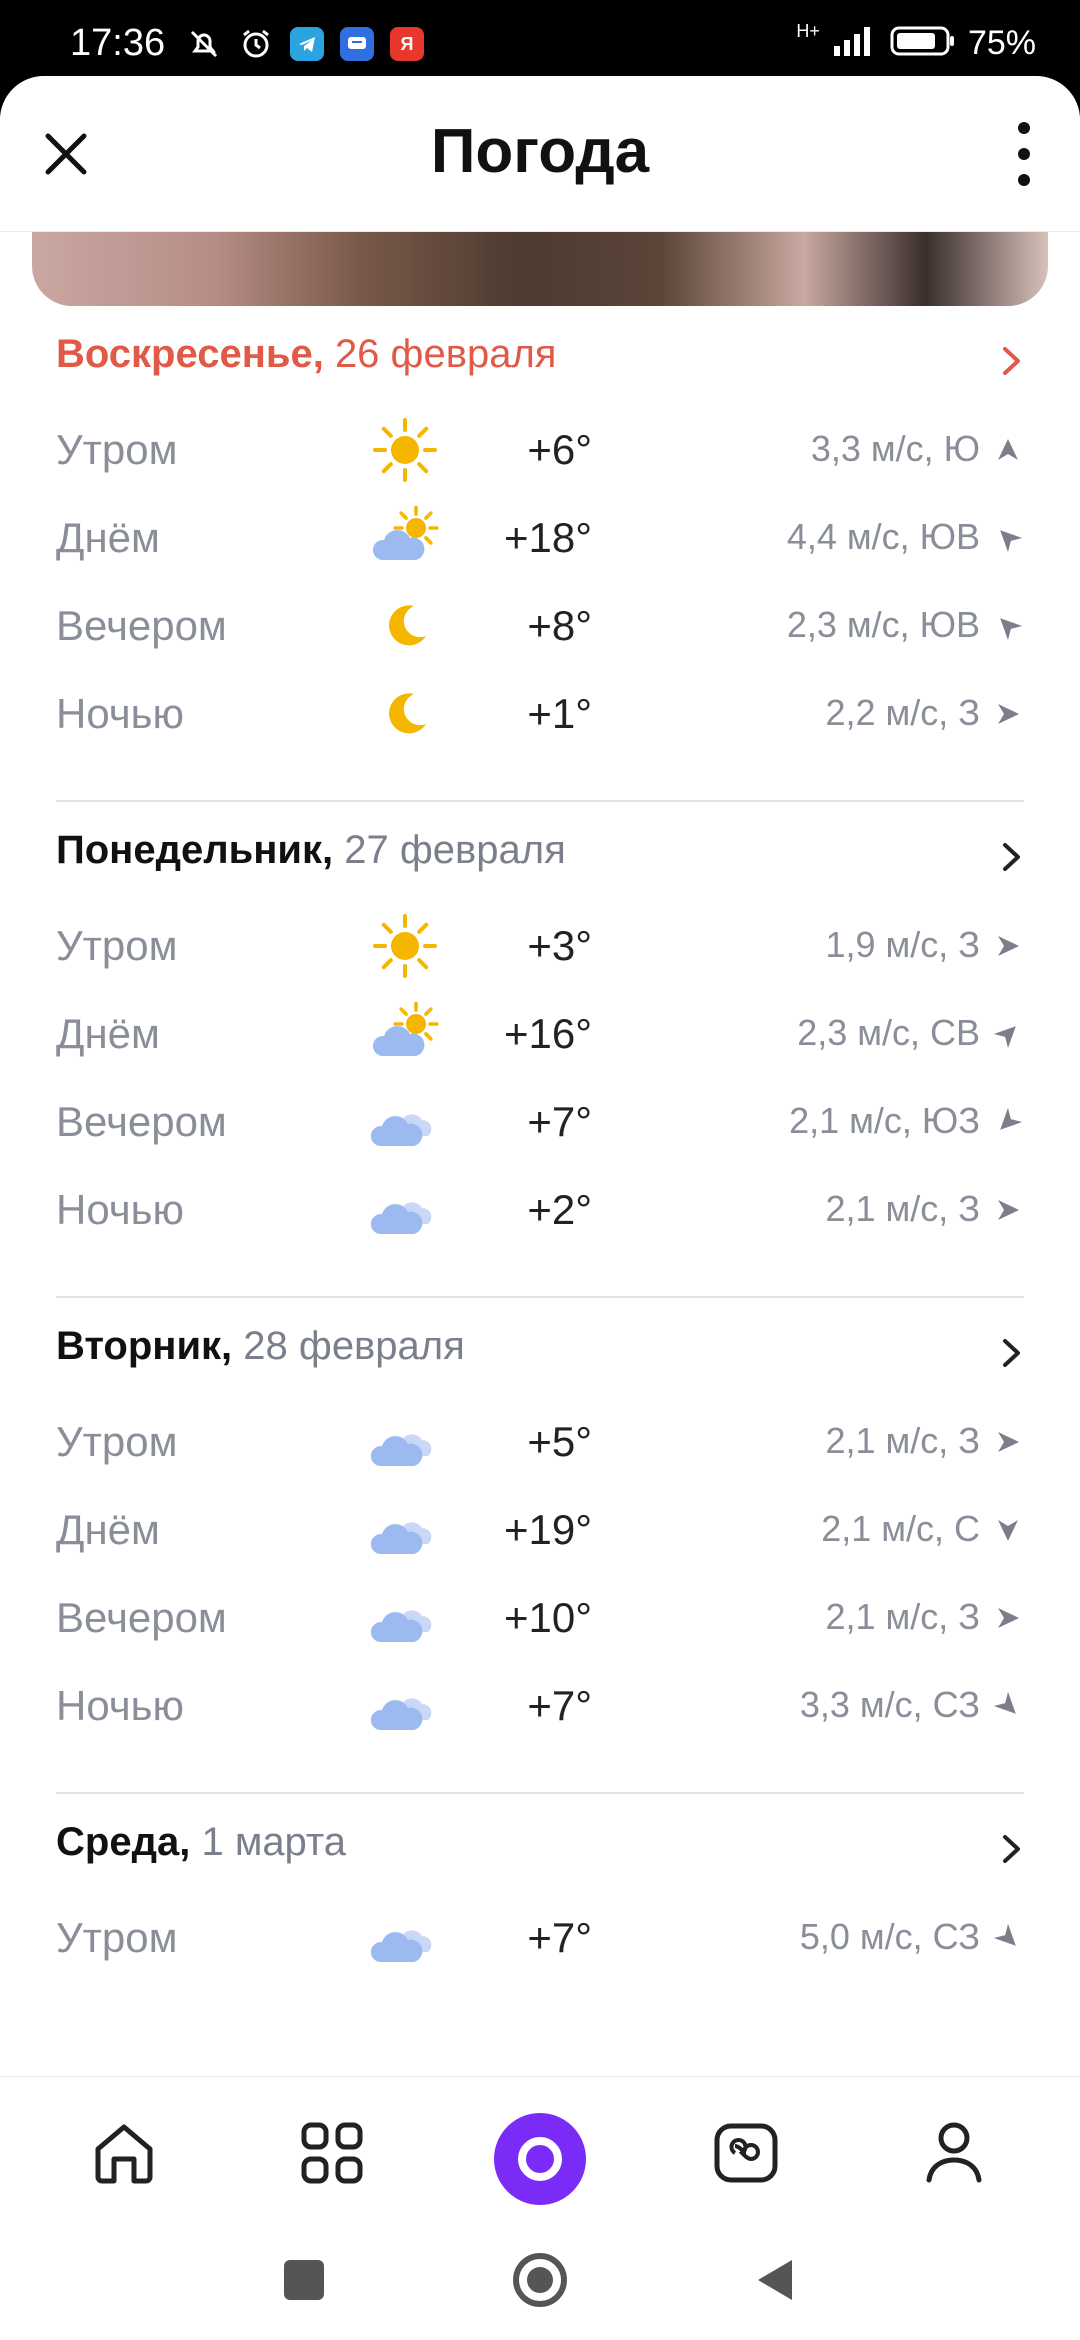 This screenshot has width=1080, height=2340. What do you see at coordinates (256, 44) in the screenshot?
I see `alarm-icon` at bounding box center [256, 44].